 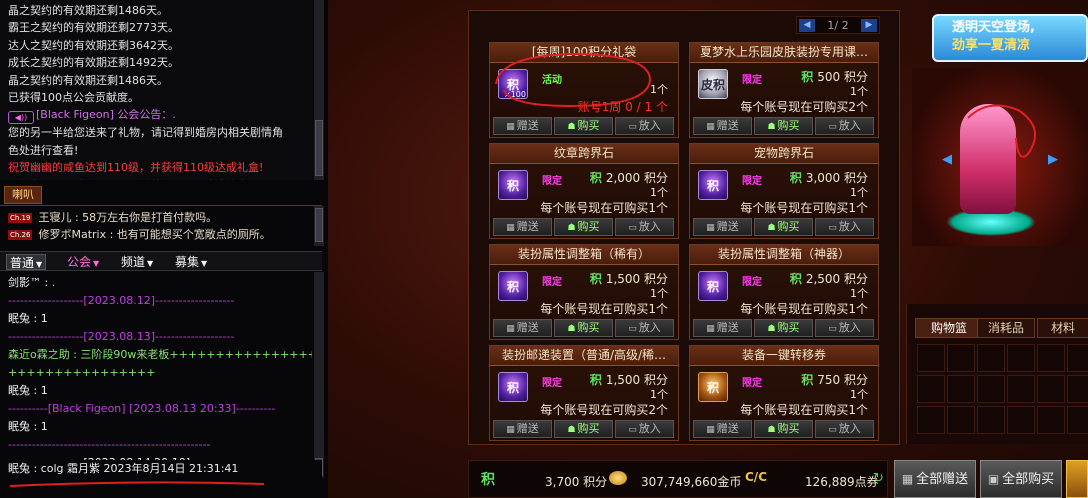 What do you see at coordinates (20, 218) in the screenshot?
I see `channel-badge: Ch.19` at bounding box center [20, 218].